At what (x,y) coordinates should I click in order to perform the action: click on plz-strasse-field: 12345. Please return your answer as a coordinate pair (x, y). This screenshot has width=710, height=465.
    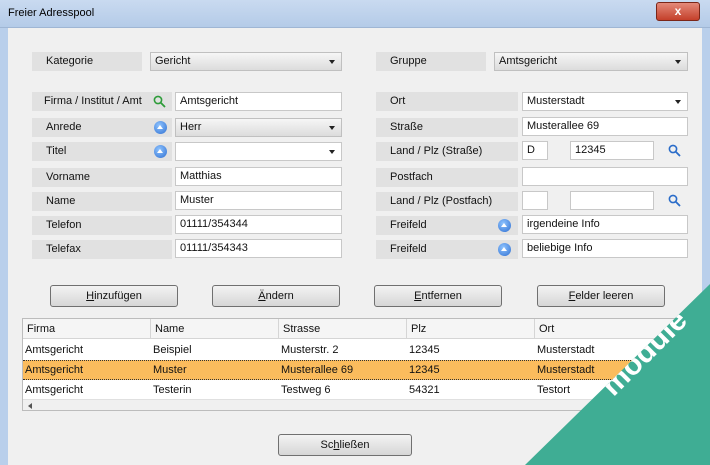
    Looking at the image, I should click on (612, 150).